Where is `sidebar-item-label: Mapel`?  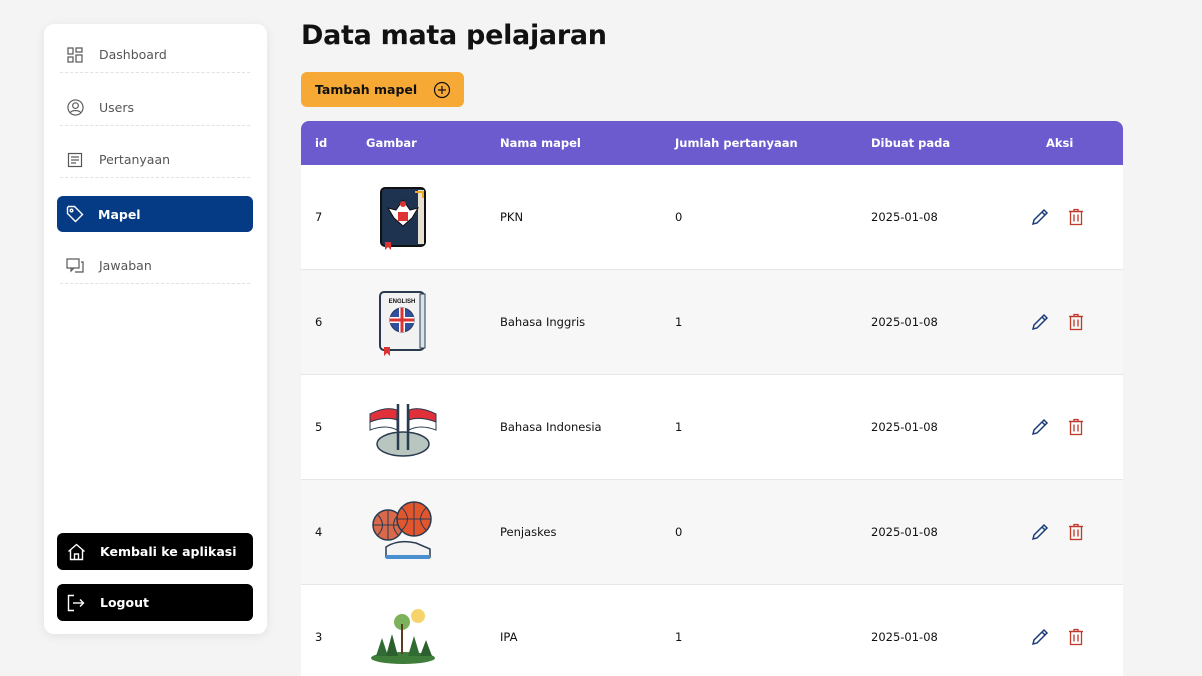
sidebar-item-label: Mapel is located at coordinates (119, 214).